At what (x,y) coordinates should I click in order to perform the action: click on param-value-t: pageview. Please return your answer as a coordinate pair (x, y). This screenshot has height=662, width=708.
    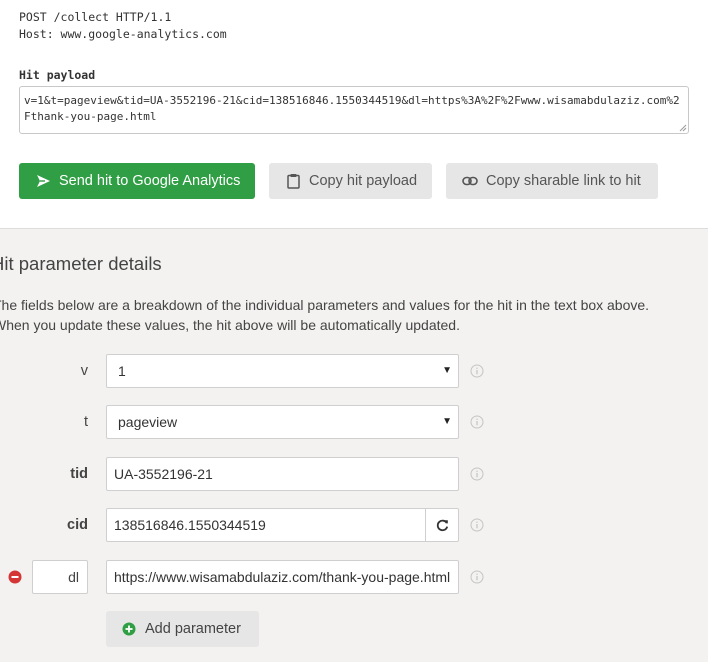
    Looking at the image, I should click on (148, 422).